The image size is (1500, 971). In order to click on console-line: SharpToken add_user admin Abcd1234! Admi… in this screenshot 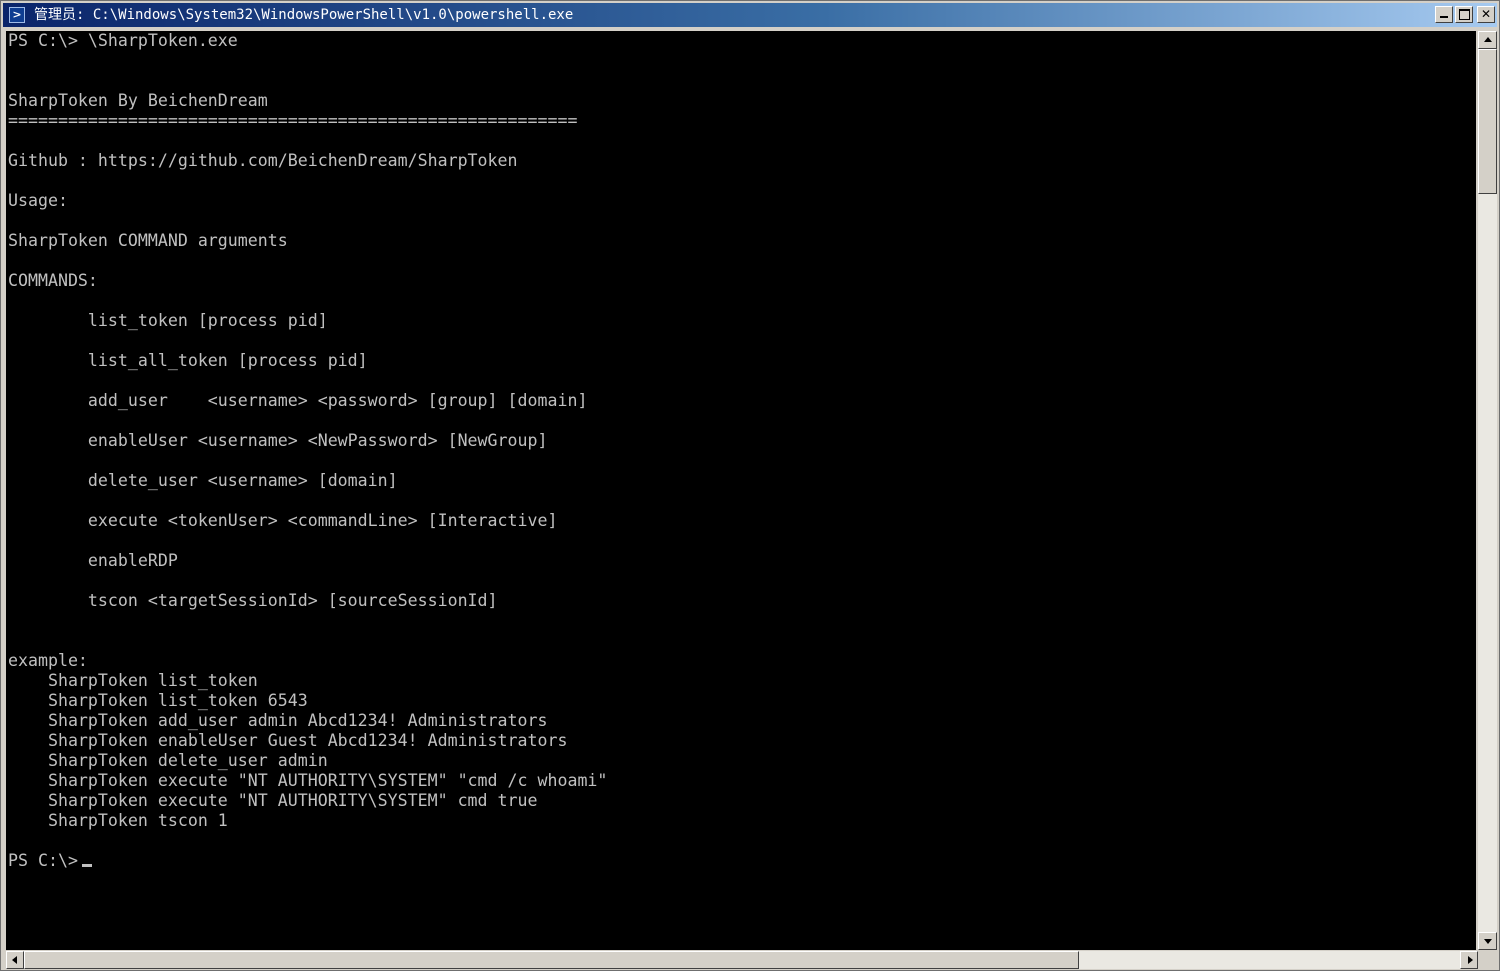, I will do `click(278, 720)`.